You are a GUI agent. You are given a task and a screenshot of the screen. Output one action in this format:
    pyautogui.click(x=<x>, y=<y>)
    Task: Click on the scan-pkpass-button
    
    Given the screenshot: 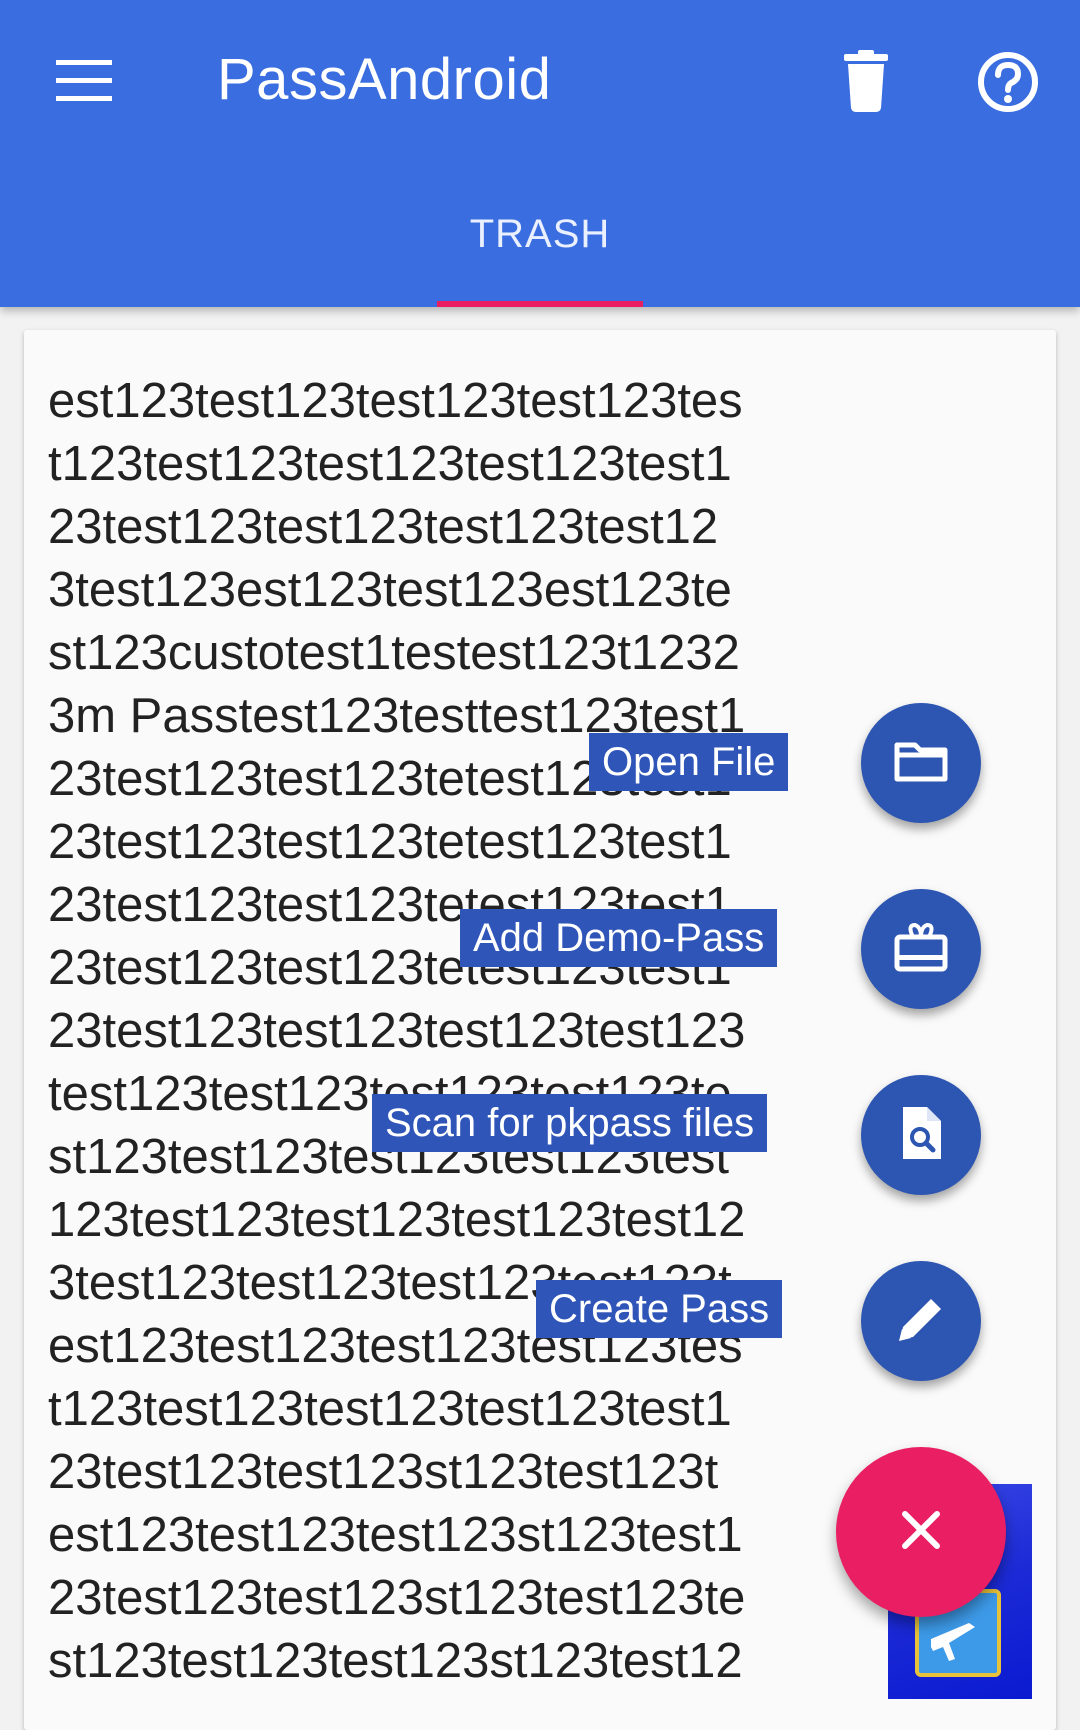 What is the action you would take?
    pyautogui.click(x=921, y=1135)
    